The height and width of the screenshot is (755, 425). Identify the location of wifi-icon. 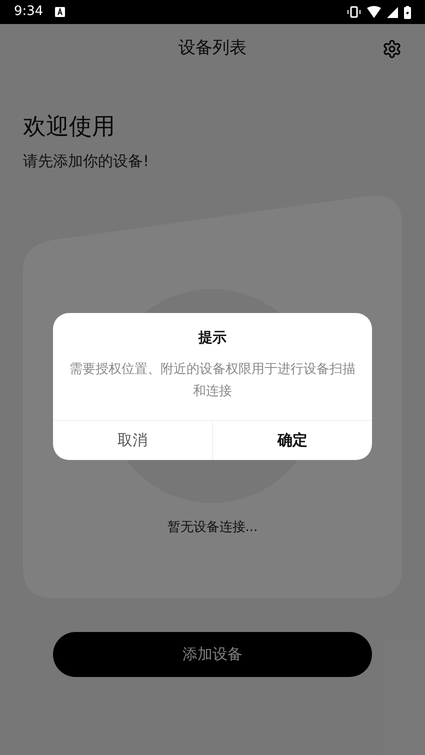
(374, 12).